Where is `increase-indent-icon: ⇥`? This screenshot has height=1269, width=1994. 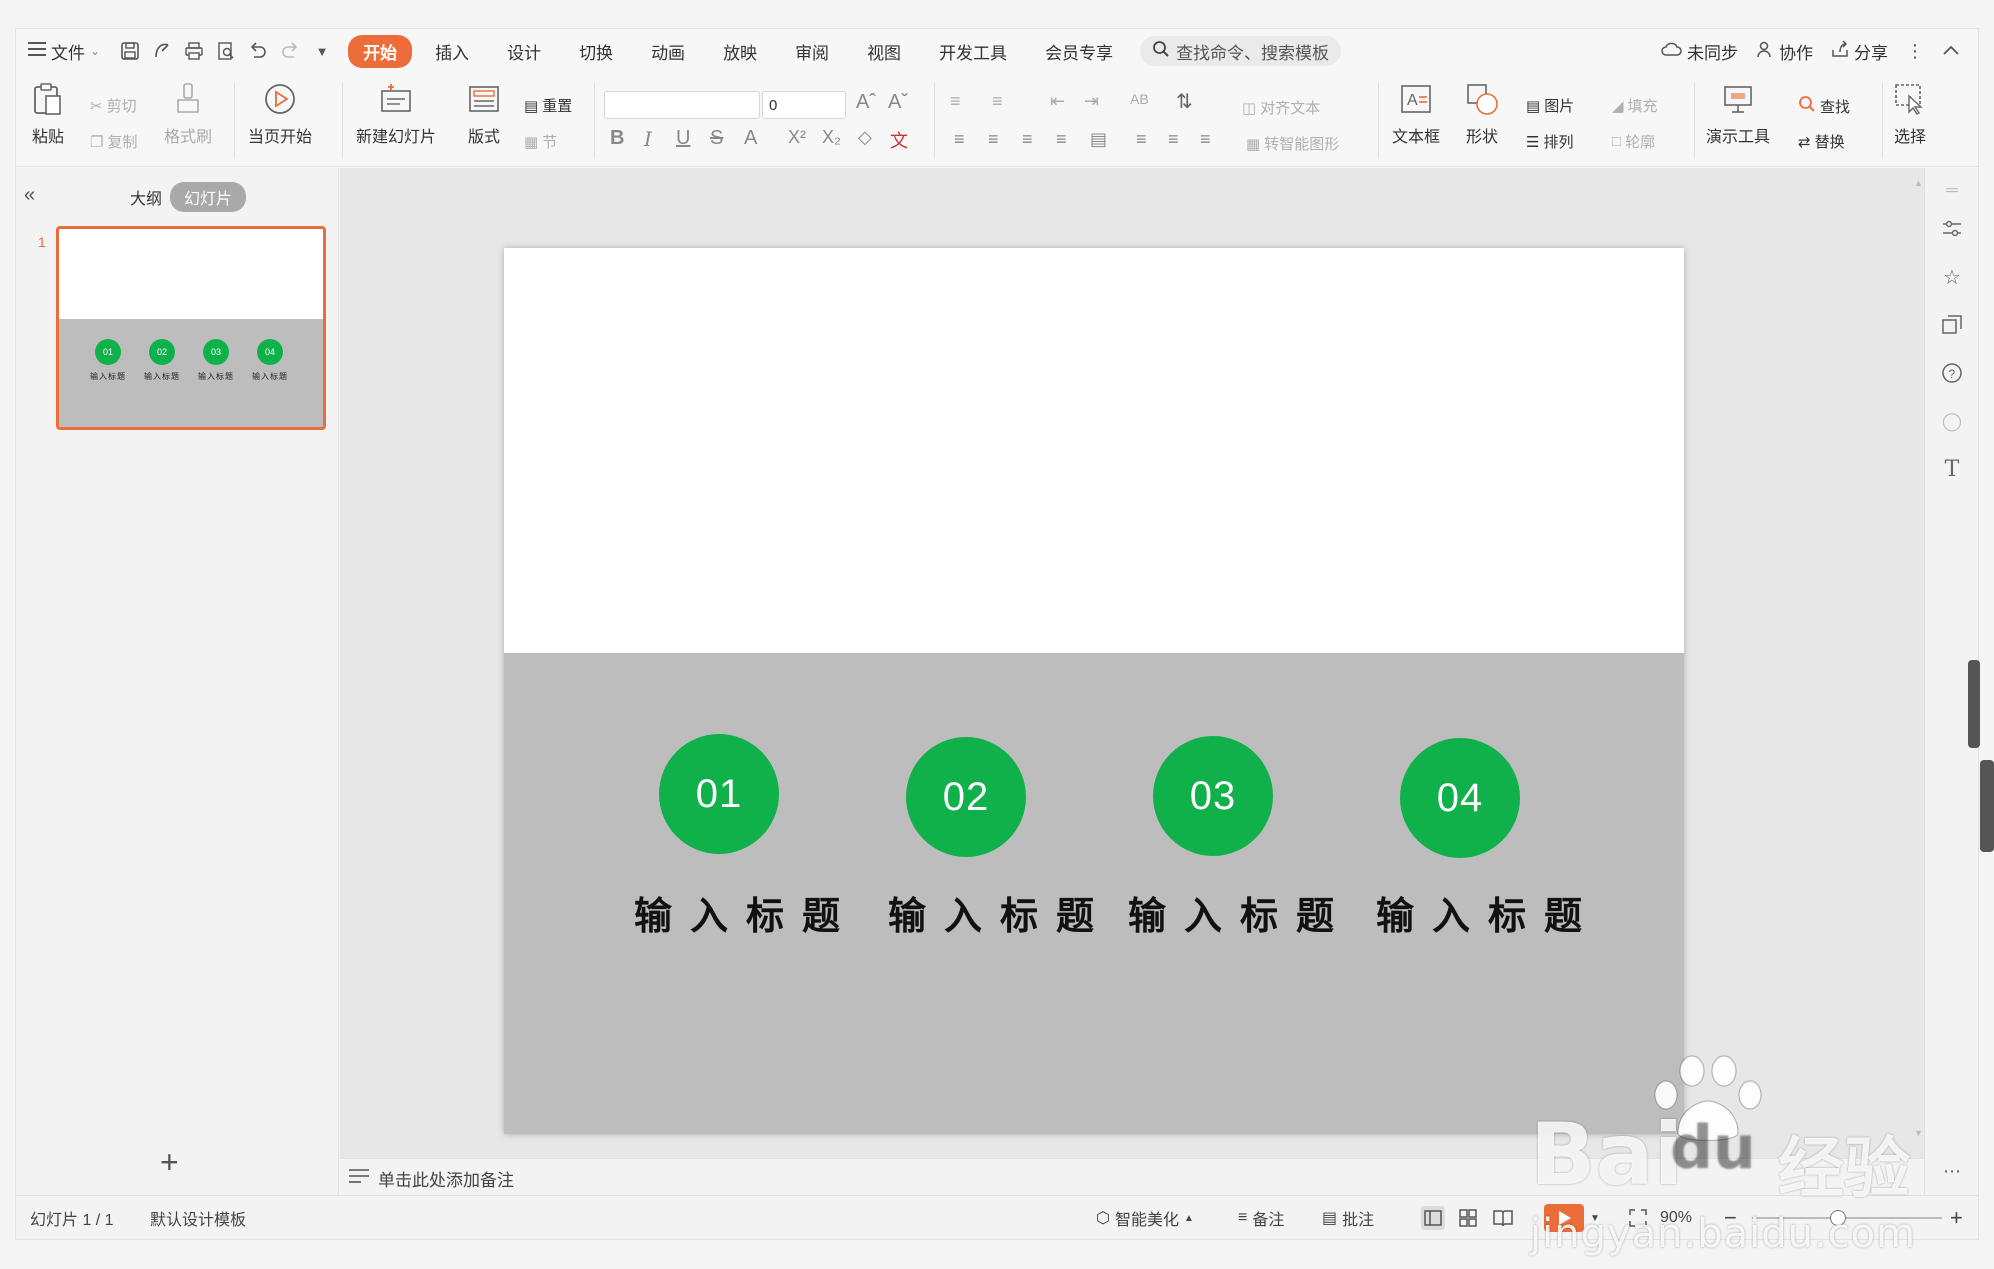
increase-indent-icon: ⇥ is located at coordinates (1091, 101).